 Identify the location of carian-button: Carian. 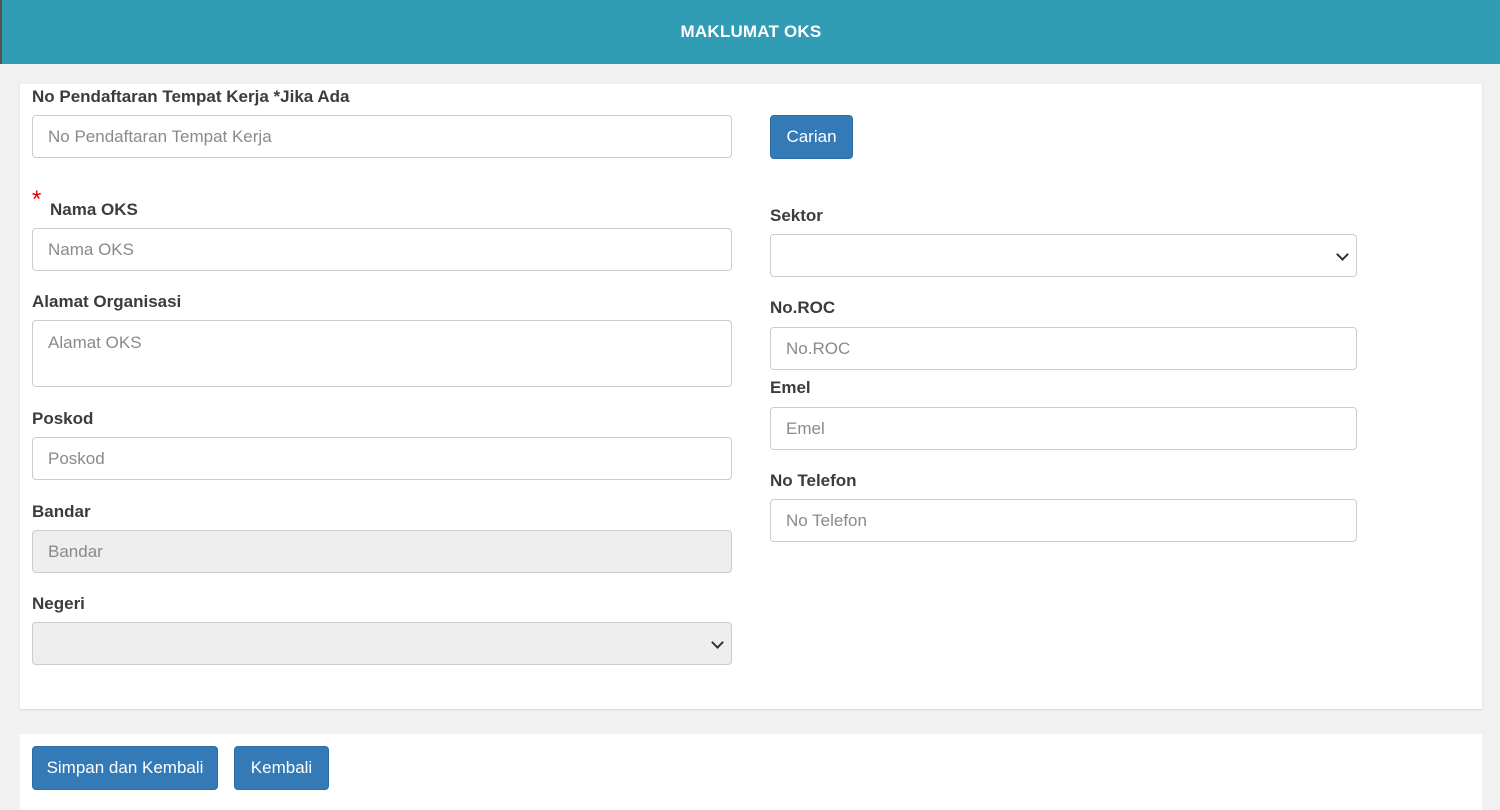
(811, 137).